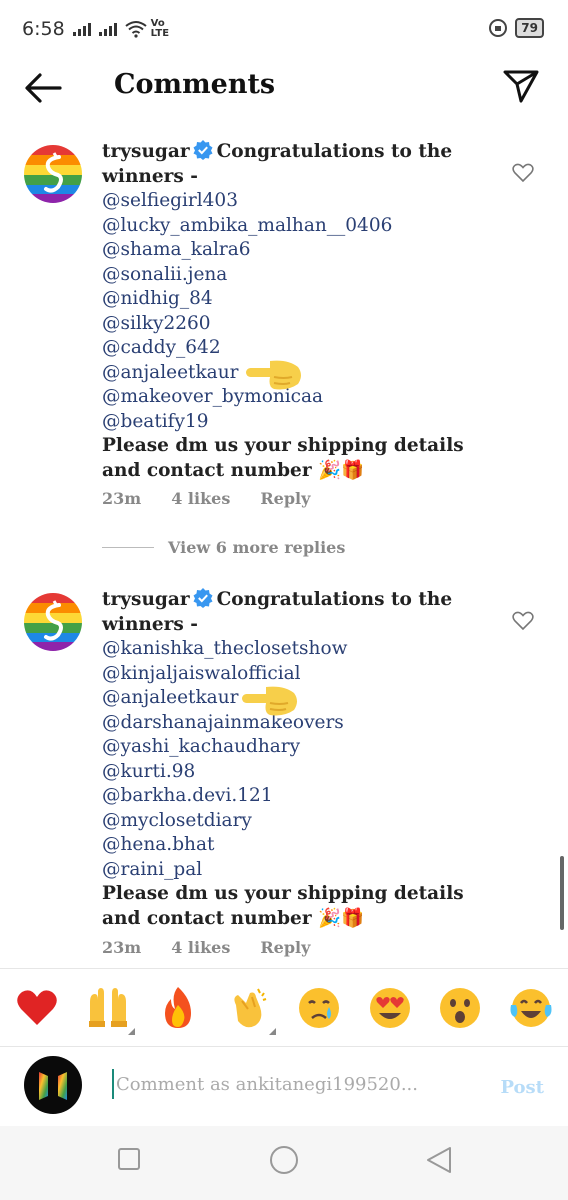 The image size is (568, 1200). What do you see at coordinates (302, 422) in the screenshot?
I see `mention-link: @beatify19` at bounding box center [302, 422].